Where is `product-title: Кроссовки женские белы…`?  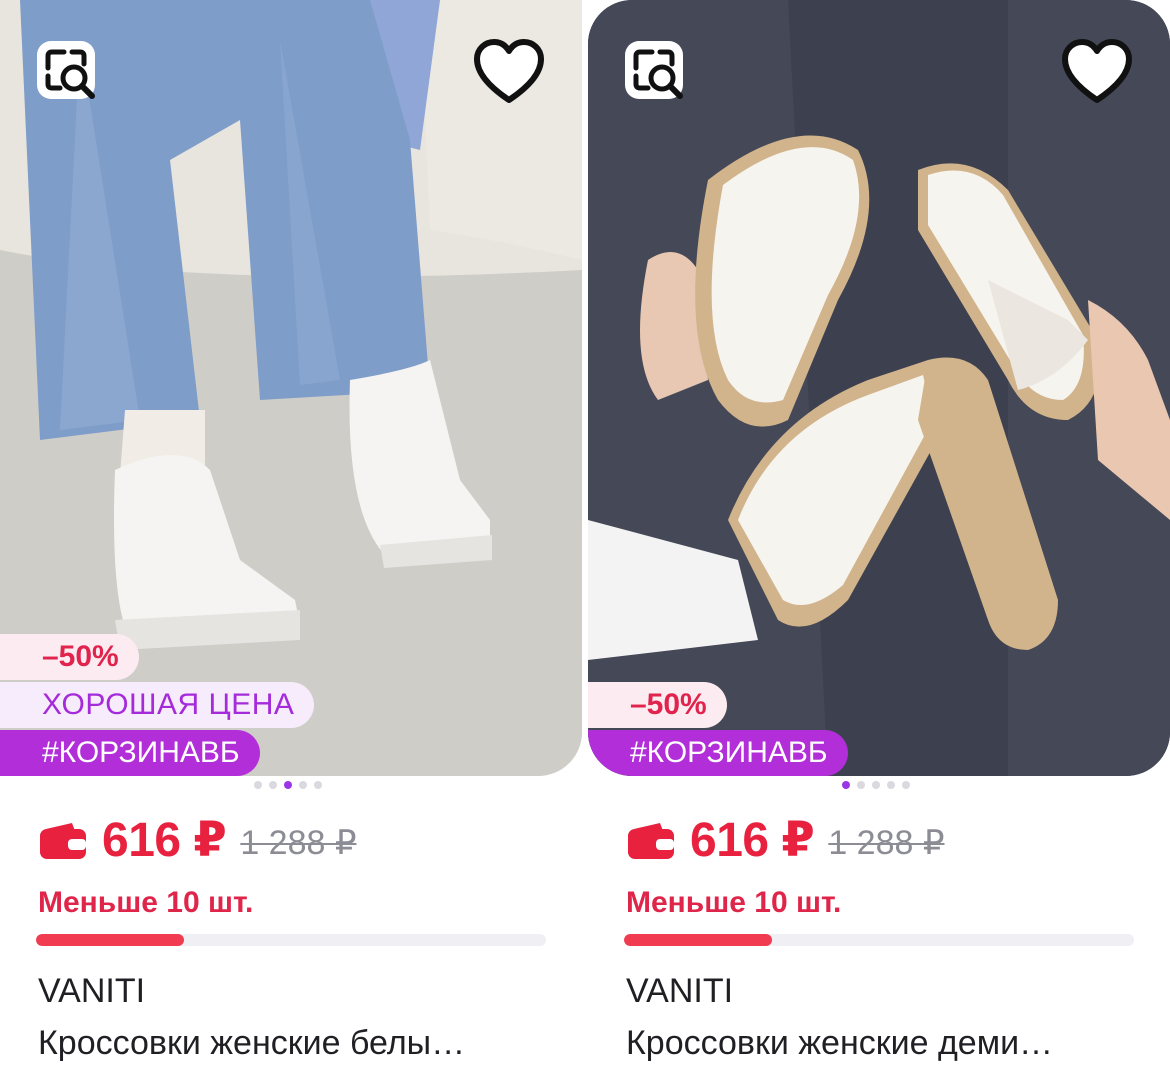 product-title: Кроссовки женские белы… is located at coordinates (298, 1043).